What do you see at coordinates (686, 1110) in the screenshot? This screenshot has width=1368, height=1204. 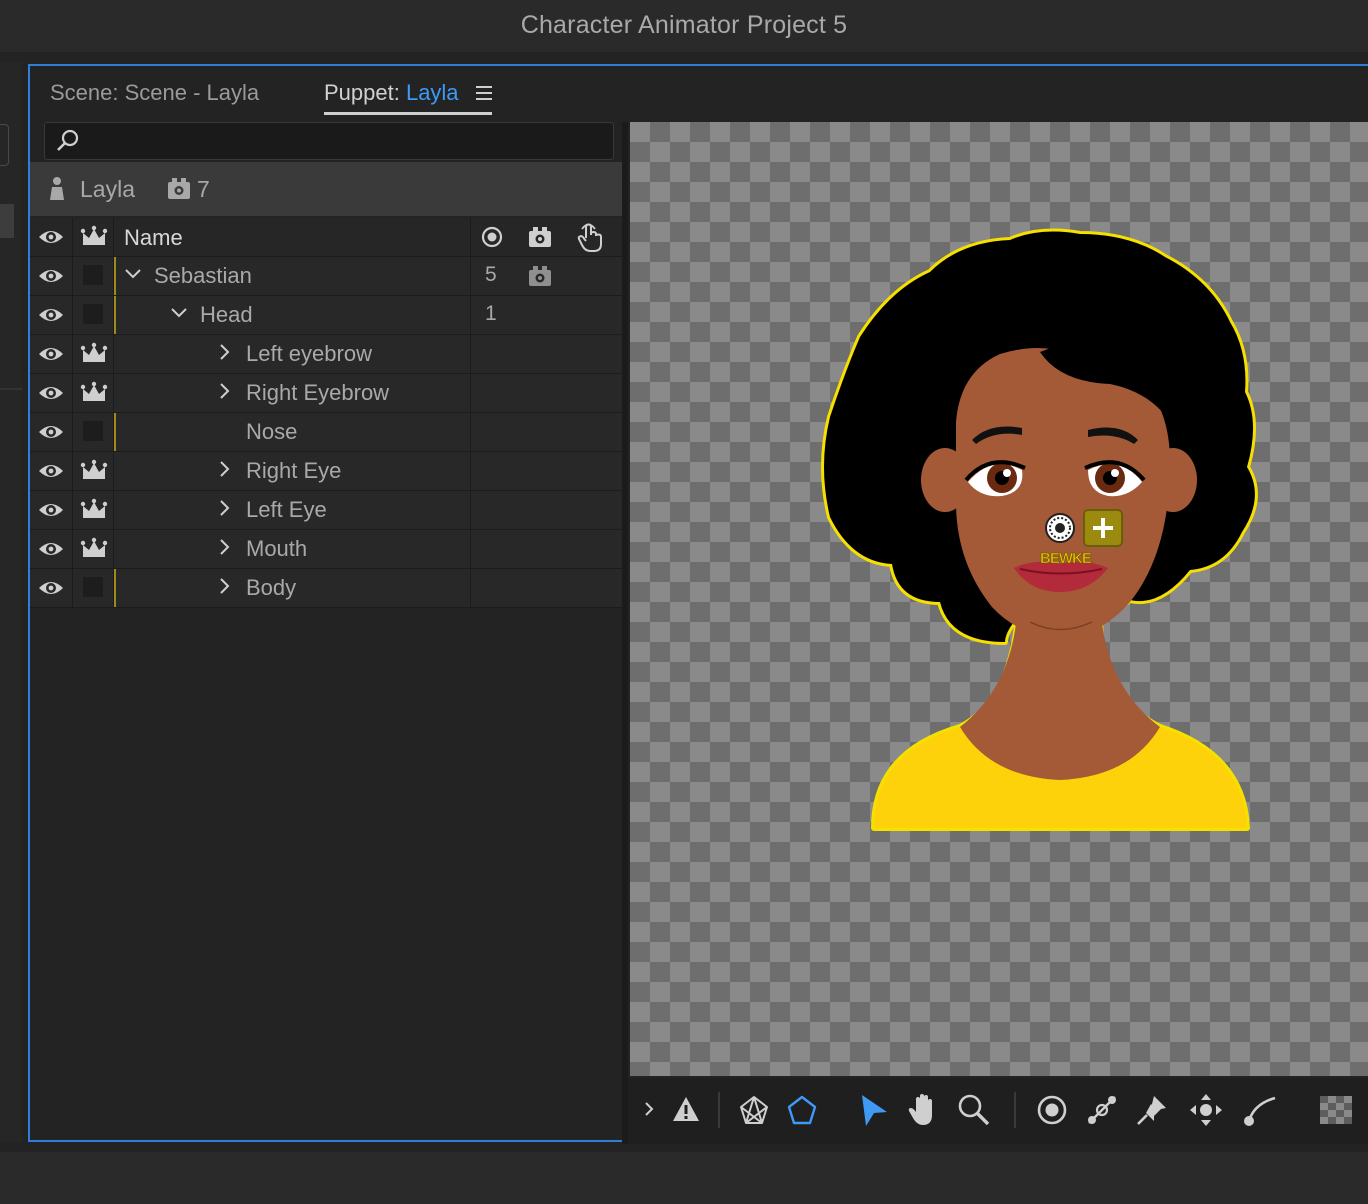 I see `warning-icon` at bounding box center [686, 1110].